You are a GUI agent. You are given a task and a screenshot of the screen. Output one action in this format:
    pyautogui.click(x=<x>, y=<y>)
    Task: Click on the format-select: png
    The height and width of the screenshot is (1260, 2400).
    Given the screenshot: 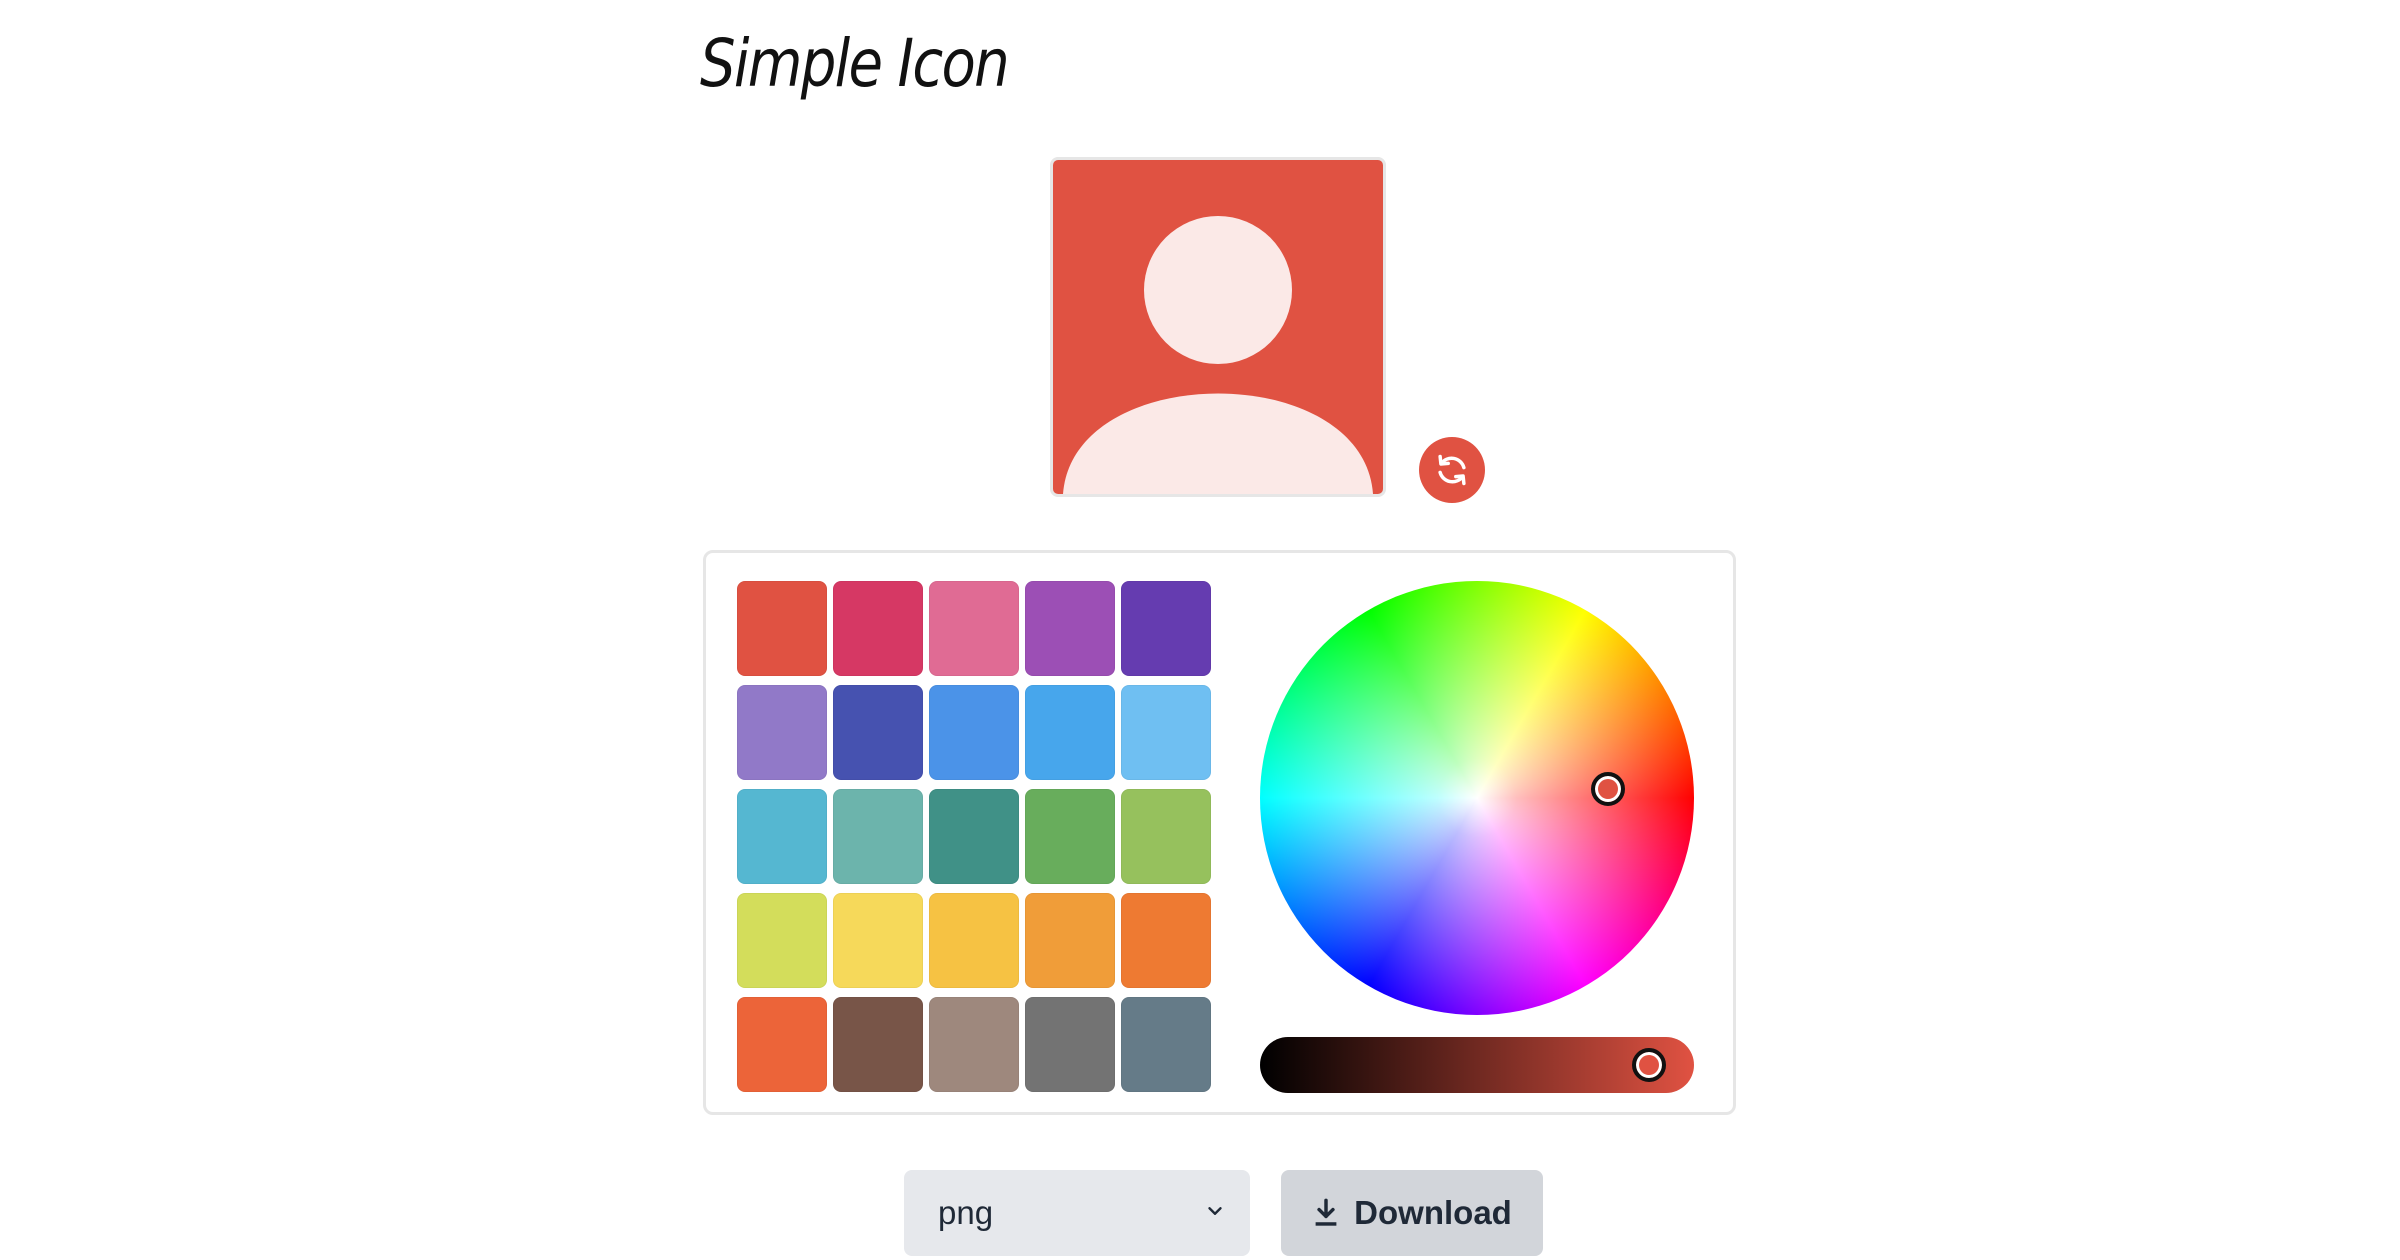 What is the action you would take?
    pyautogui.click(x=1077, y=1213)
    